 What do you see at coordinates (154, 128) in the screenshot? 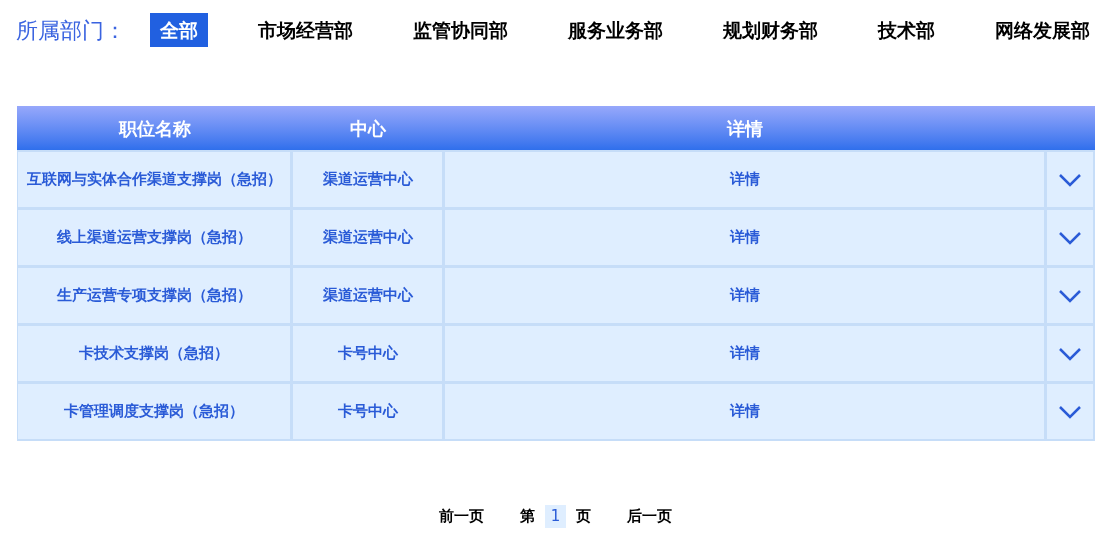
I see `column-header: 职位名称` at bounding box center [154, 128].